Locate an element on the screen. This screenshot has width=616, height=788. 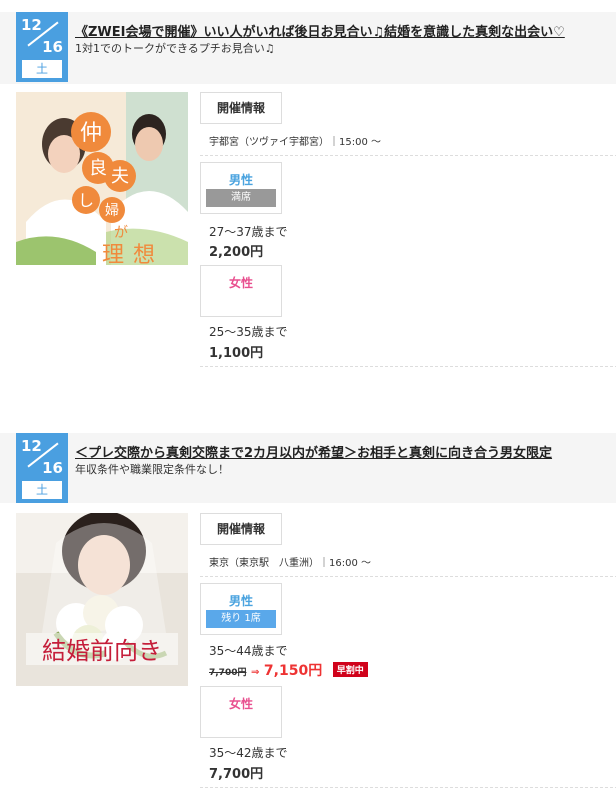
price-arrow-icon: ⇒ is located at coordinates (255, 672).